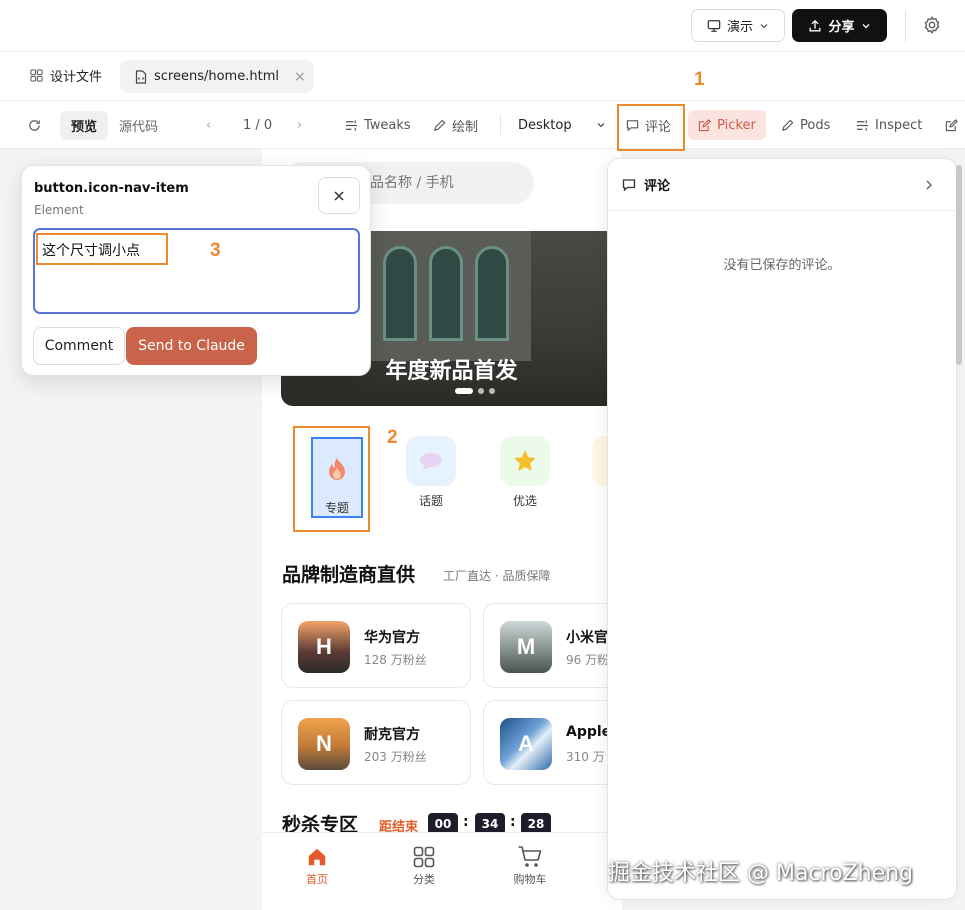  I want to click on brand-name: 耐克官方, so click(392, 735).